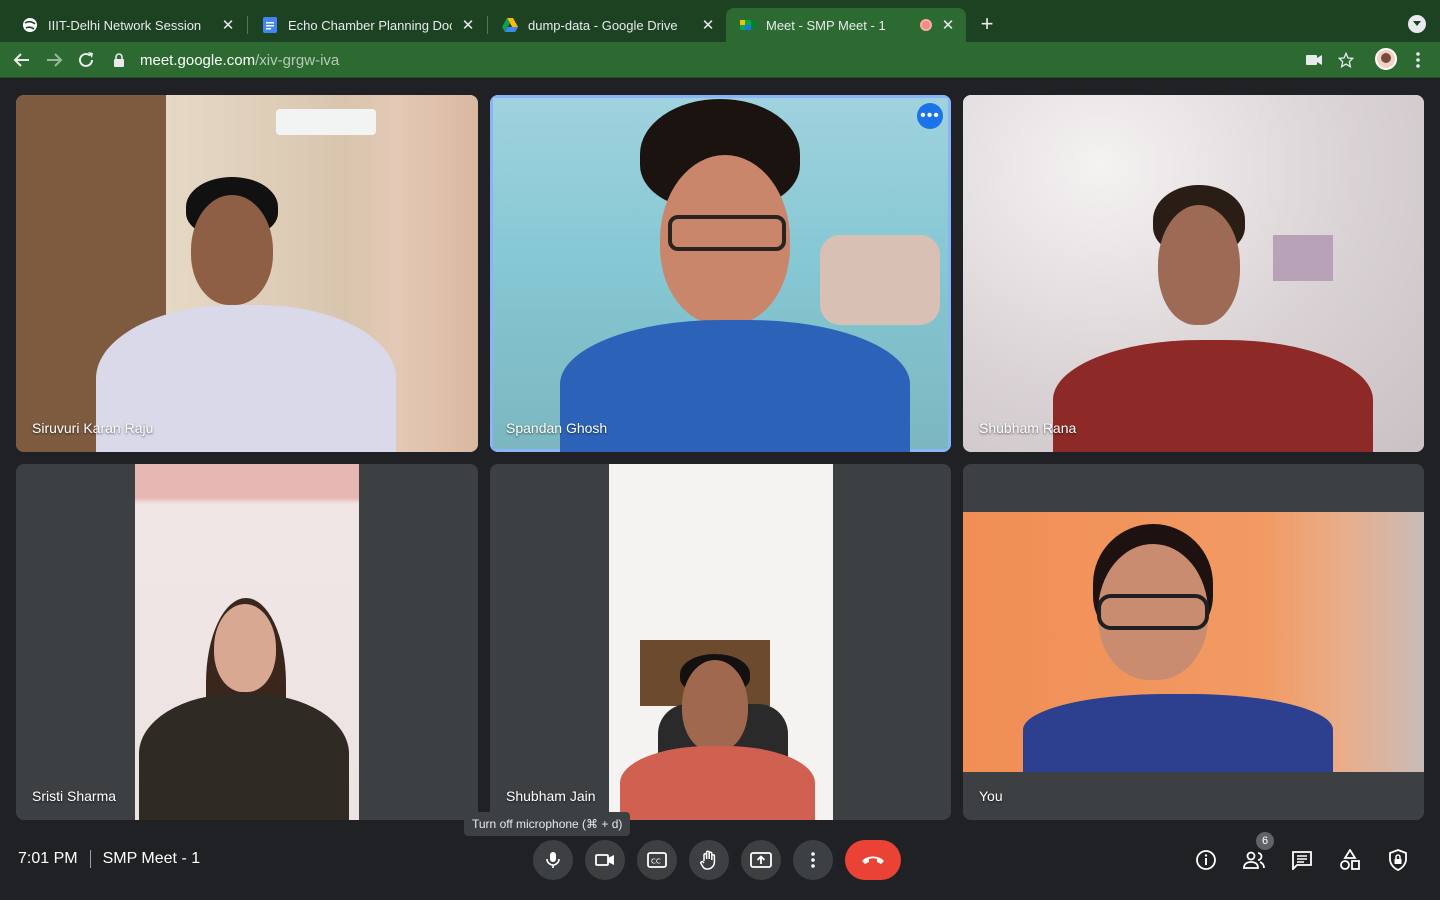 The image size is (1440, 900). Describe the element at coordinates (1346, 60) in the screenshot. I see `bookmark-star-icon` at that location.